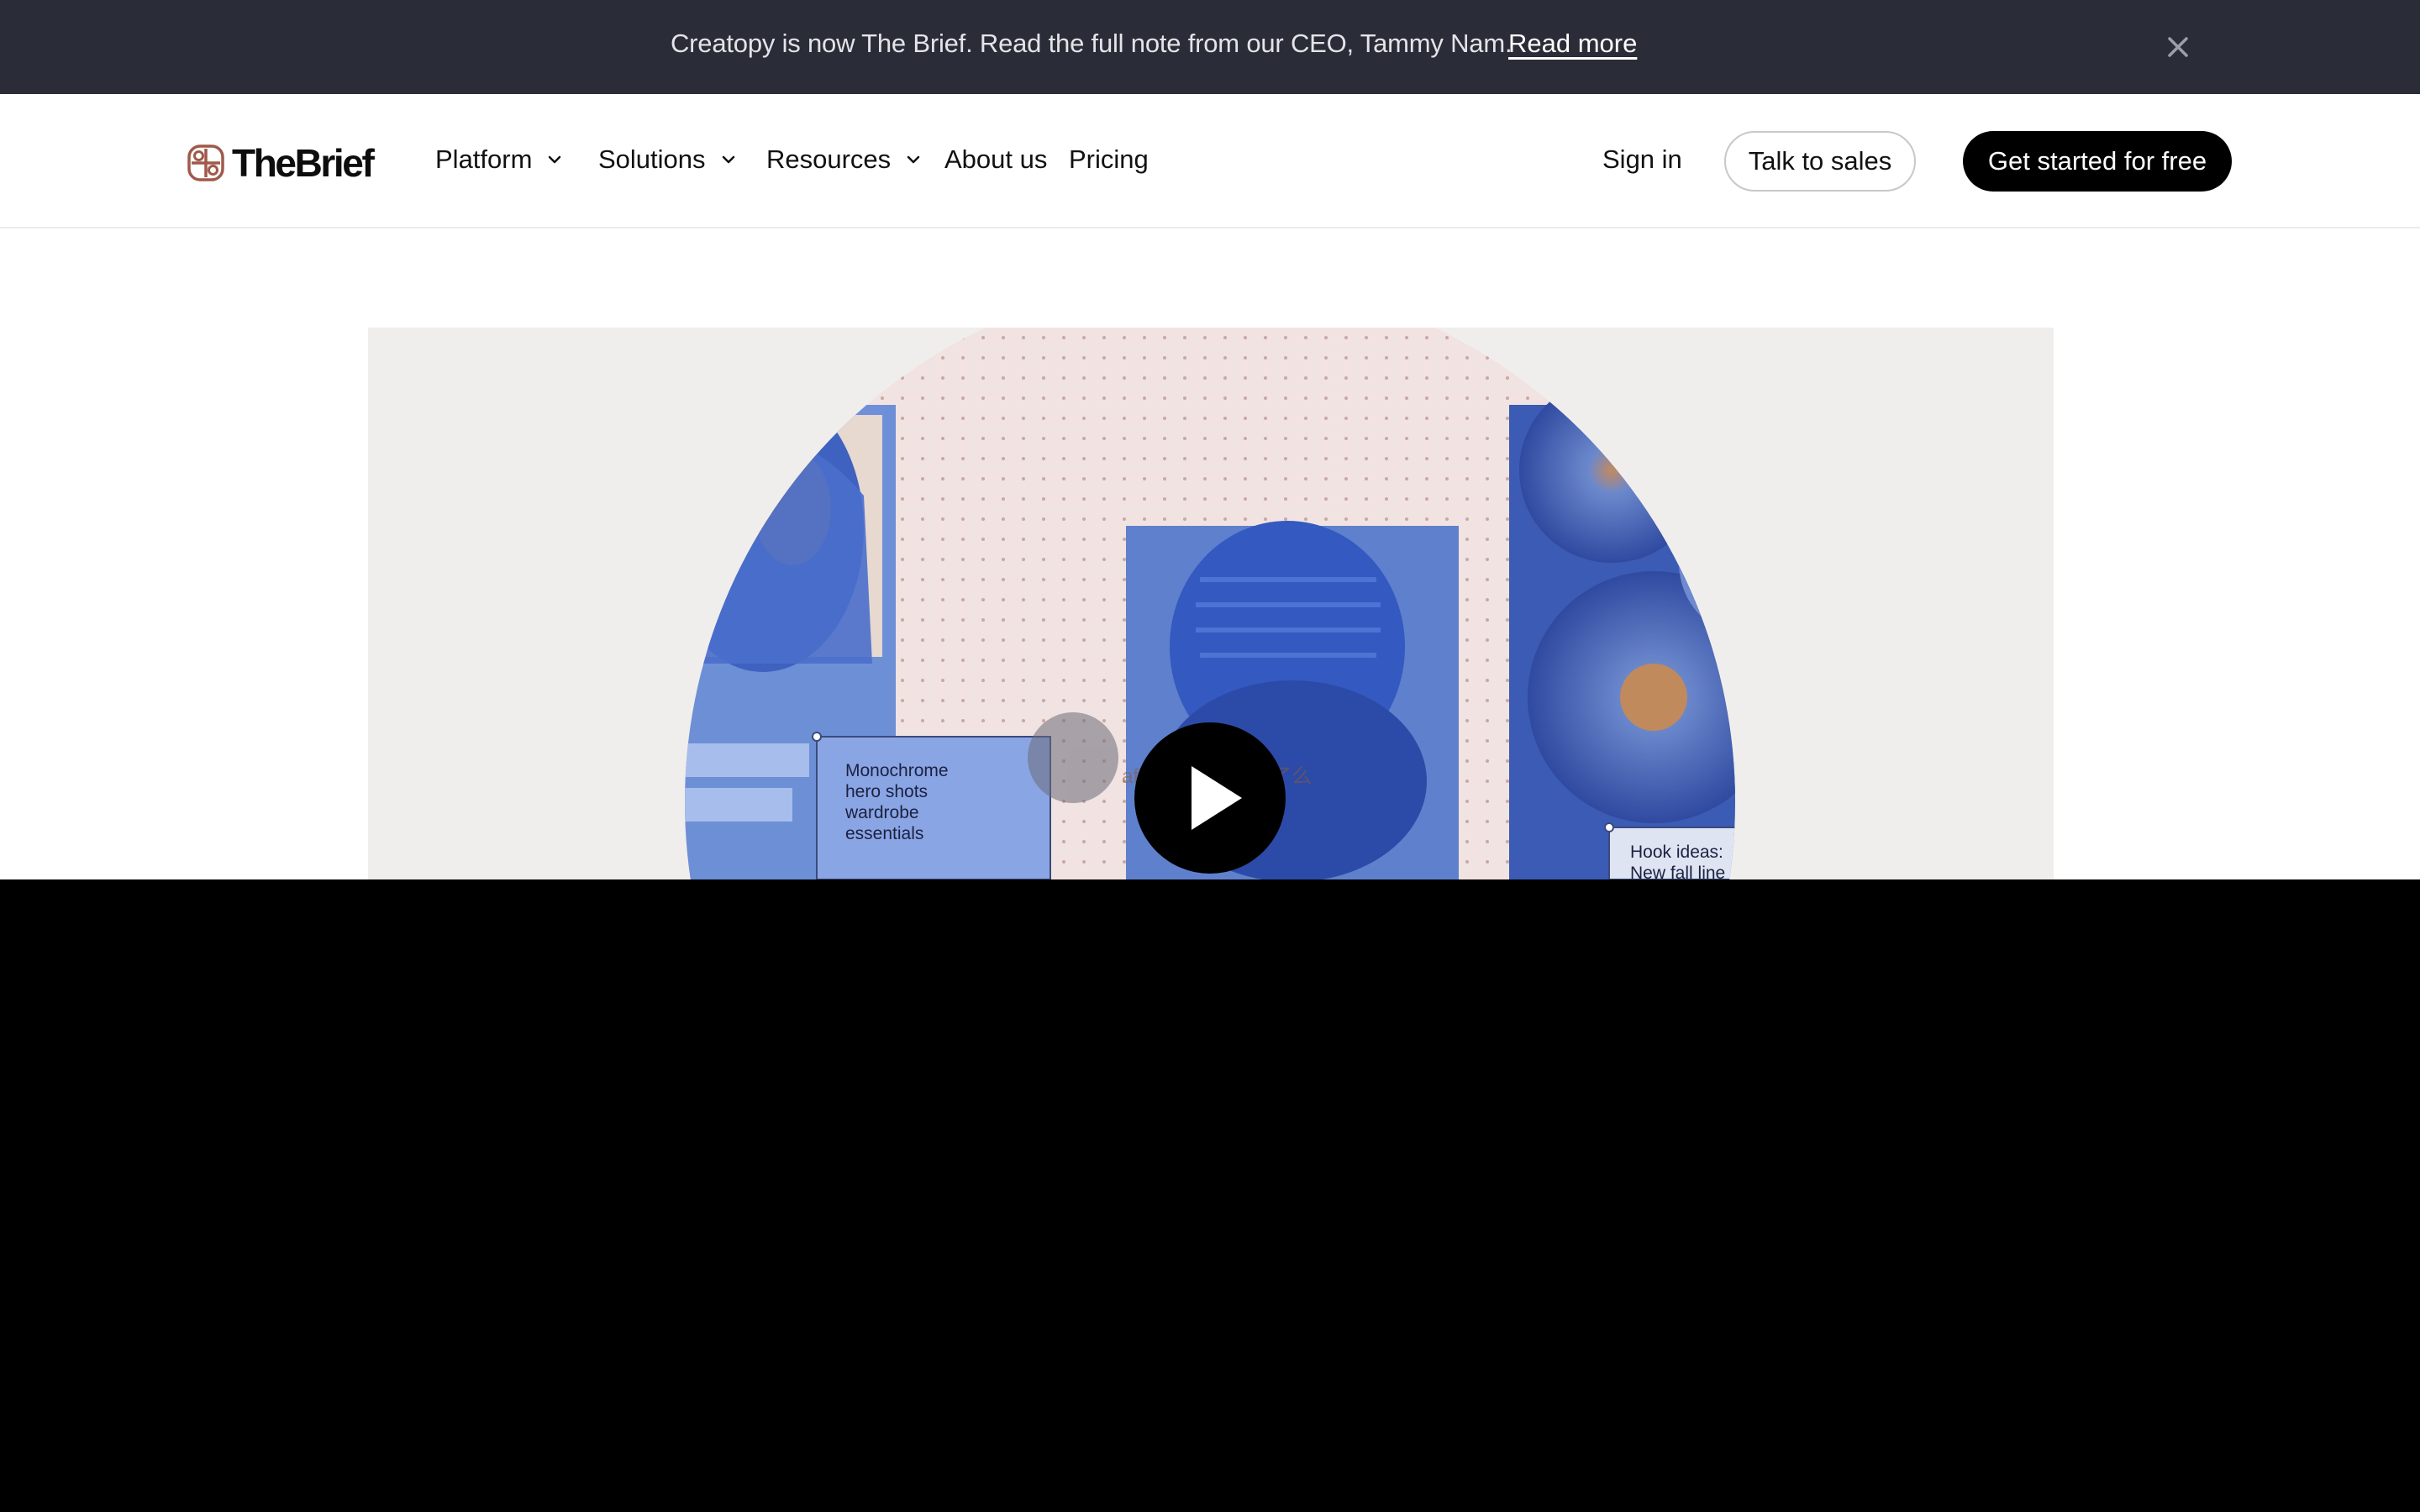 This screenshot has height=1512, width=2420. Describe the element at coordinates (303, 163) in the screenshot. I see `brand-name: TheBrief` at that location.